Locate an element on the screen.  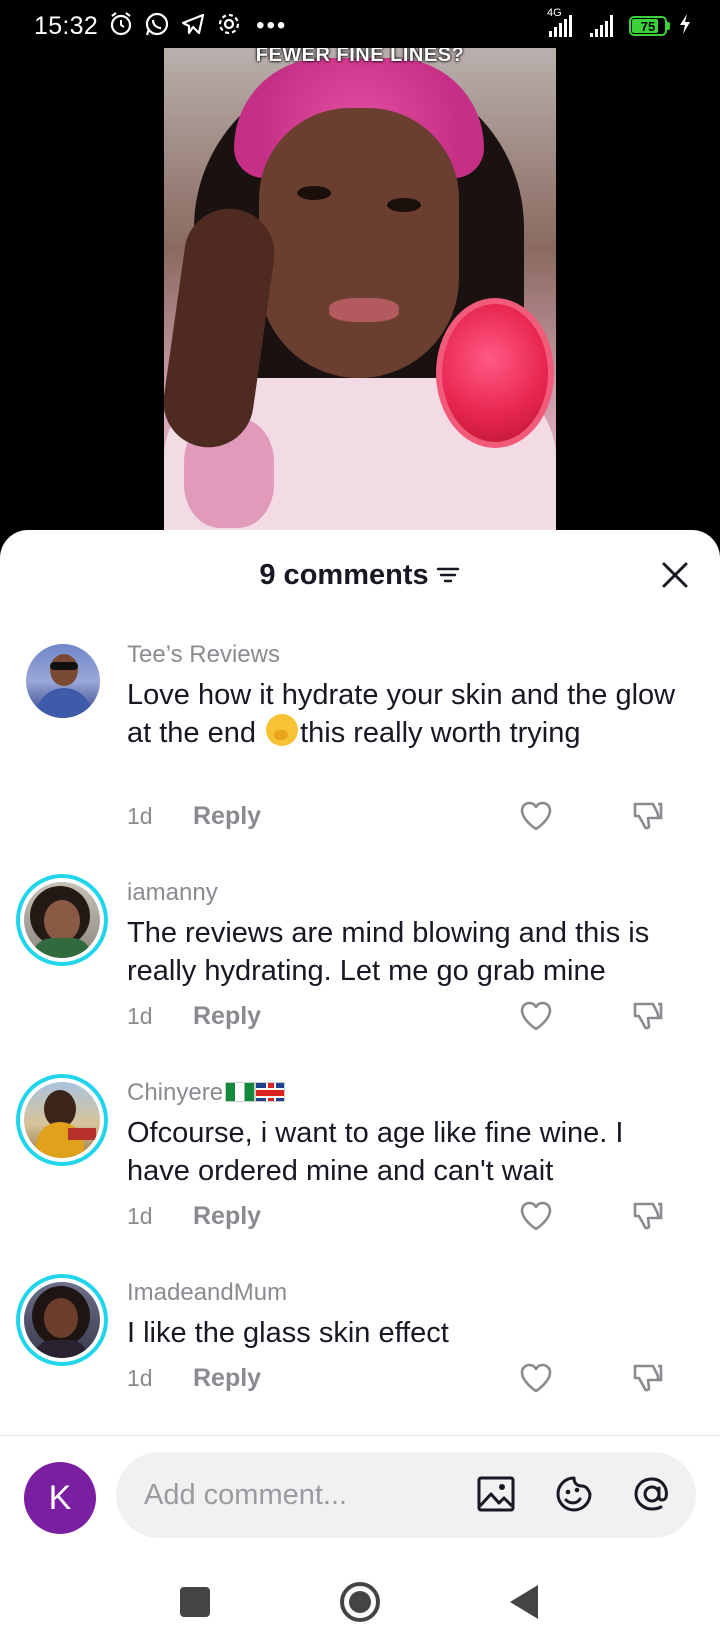
mention-at-icon is located at coordinates (652, 1494).